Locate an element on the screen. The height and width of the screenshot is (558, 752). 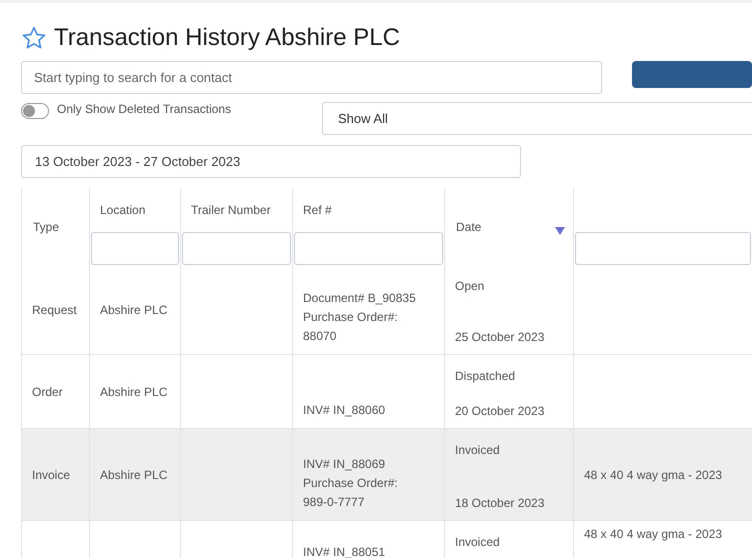
column-header: Ref # is located at coordinates (317, 210).